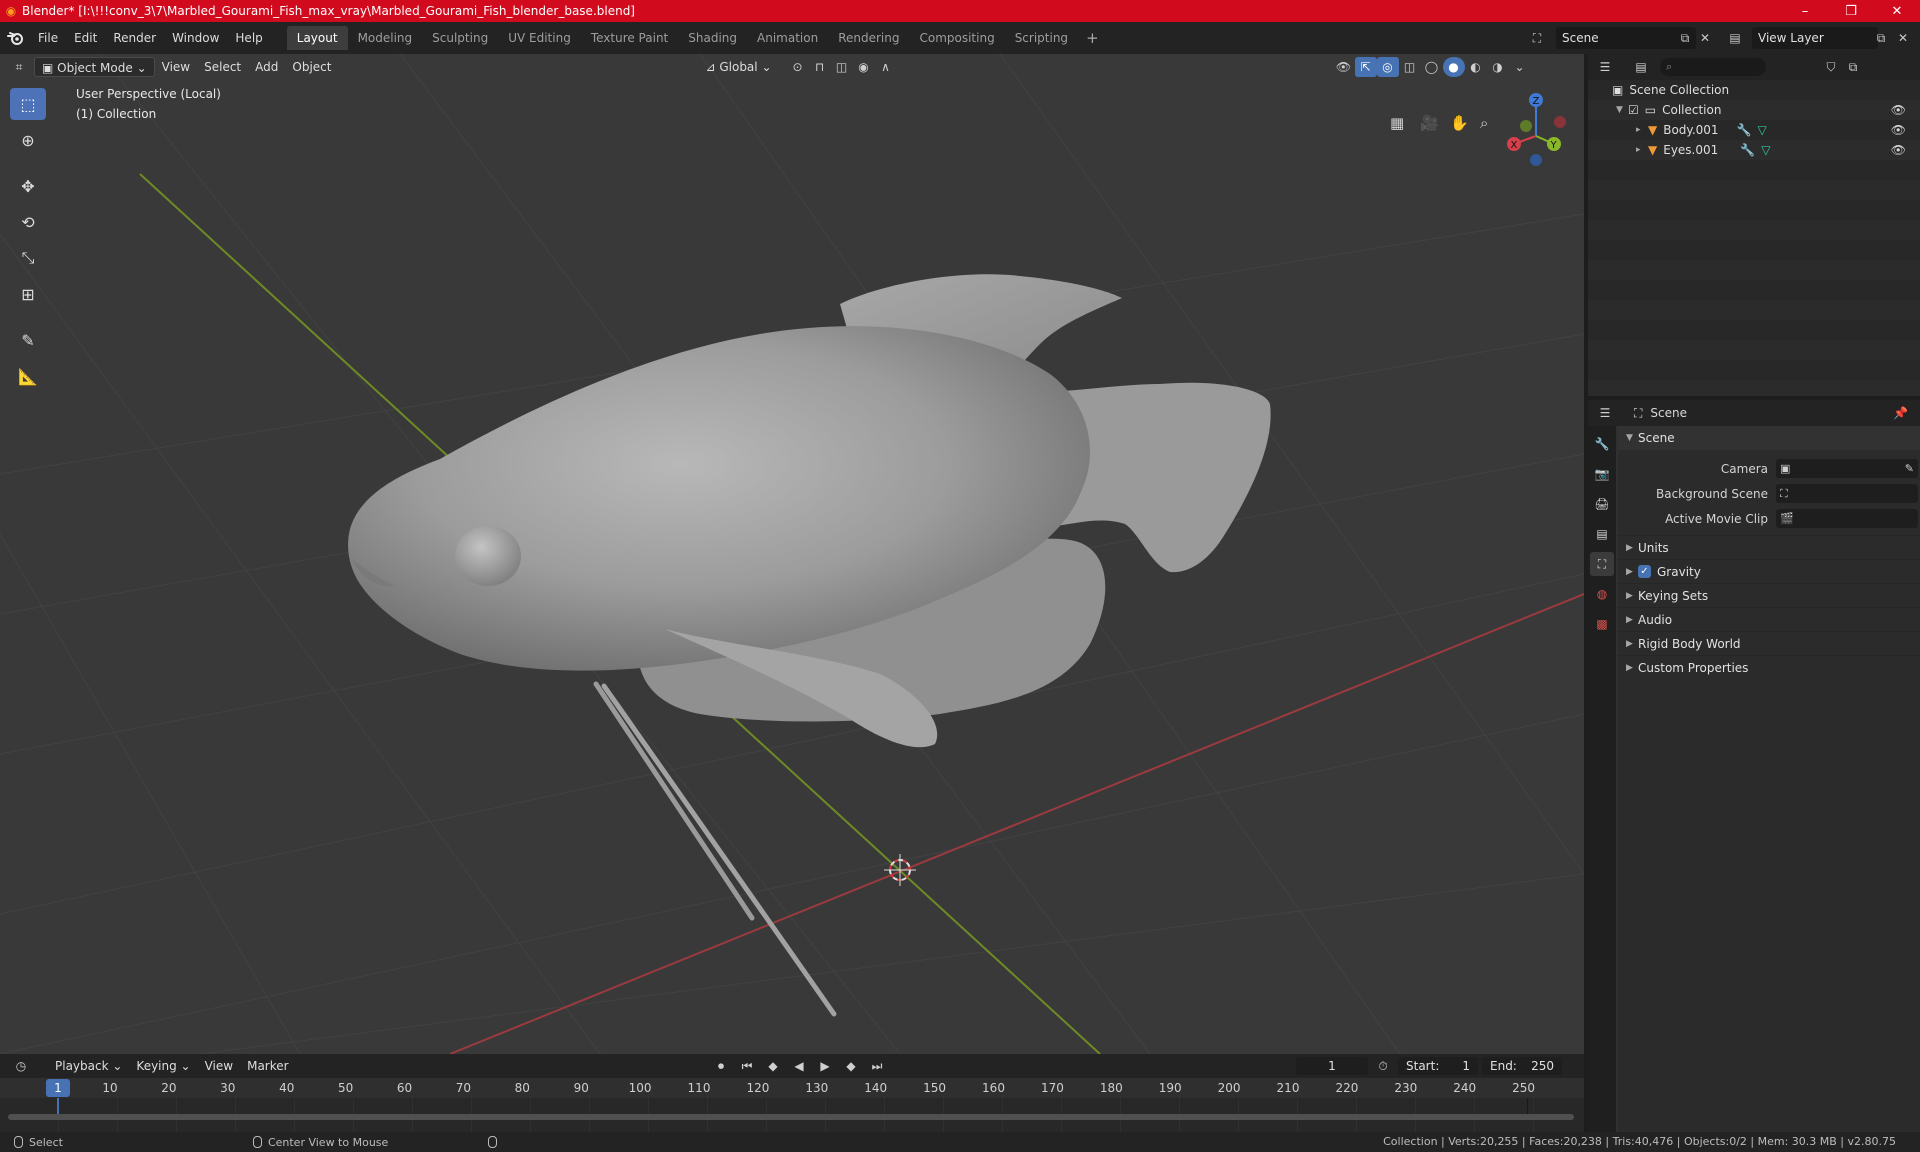 Image resolution: width=1920 pixels, height=1152 pixels. I want to click on gizmo-toggle-icon: ⇱, so click(1365, 67).